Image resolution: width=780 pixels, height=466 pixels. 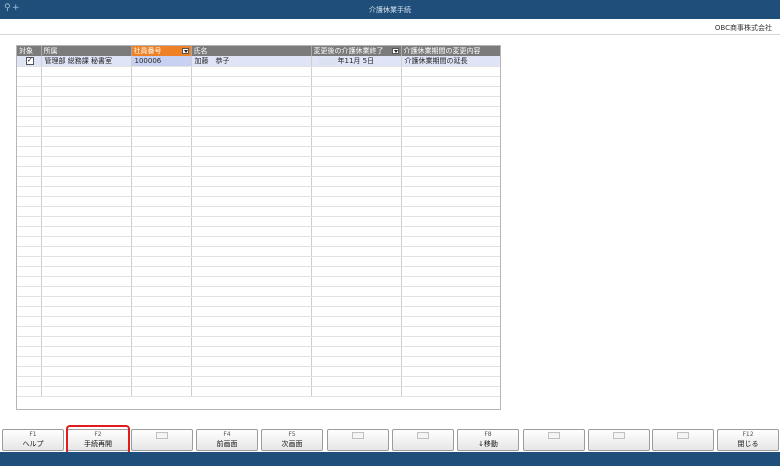 I want to click on target-checkbox, so click(x=30, y=60).